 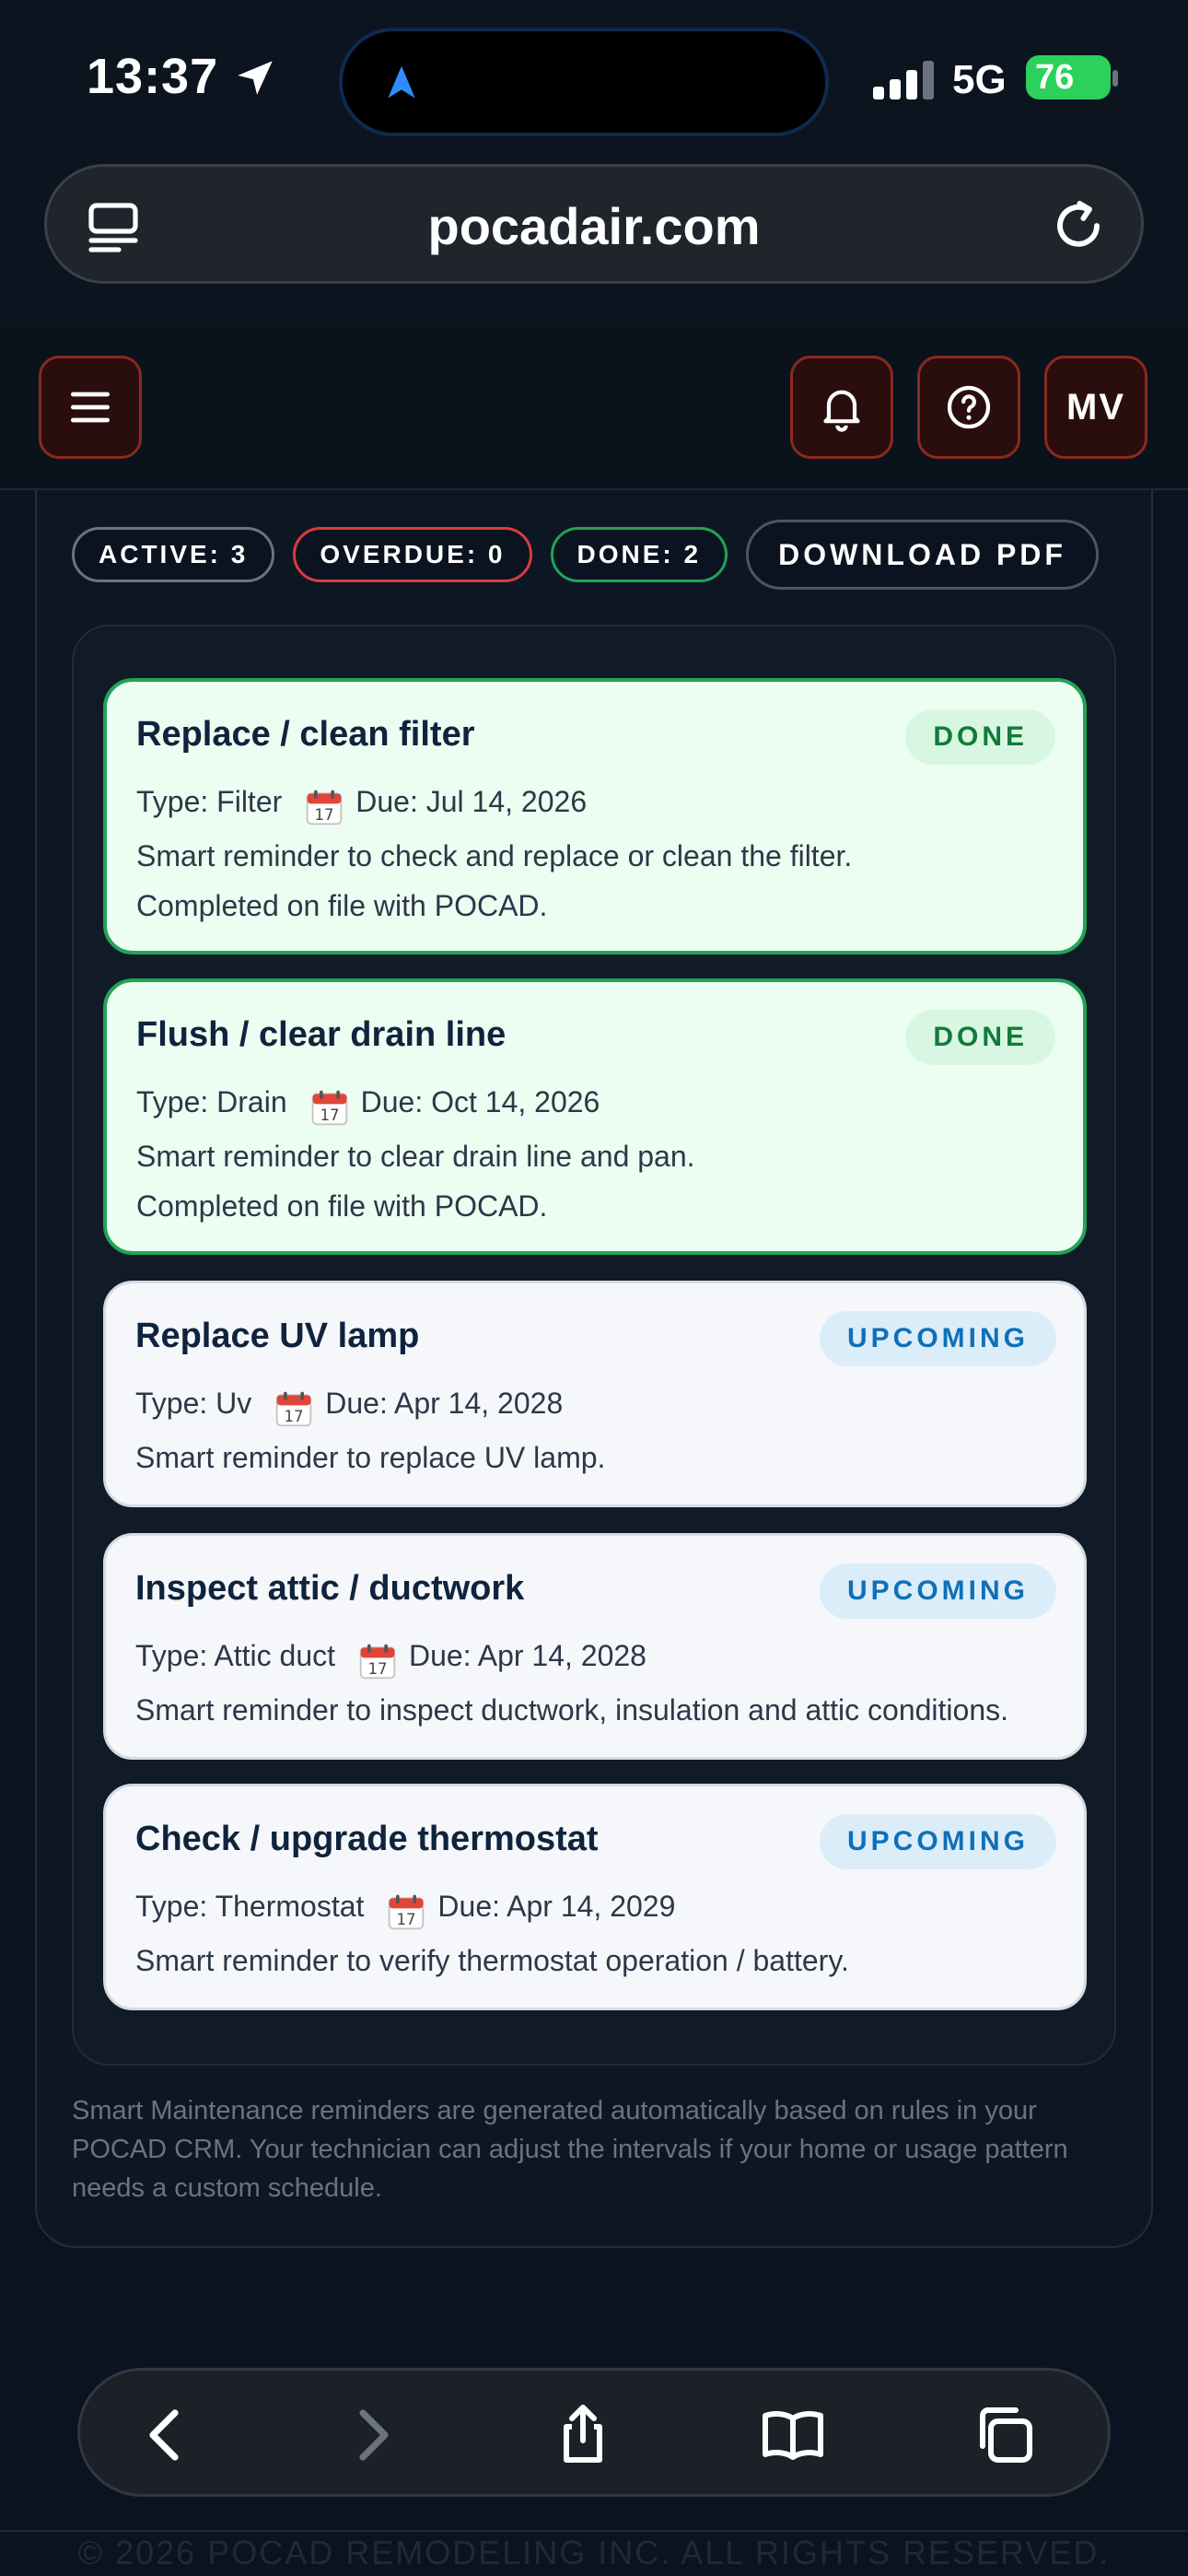 What do you see at coordinates (173, 554) in the screenshot?
I see `active-count-chip: ACTIVE: 3` at bounding box center [173, 554].